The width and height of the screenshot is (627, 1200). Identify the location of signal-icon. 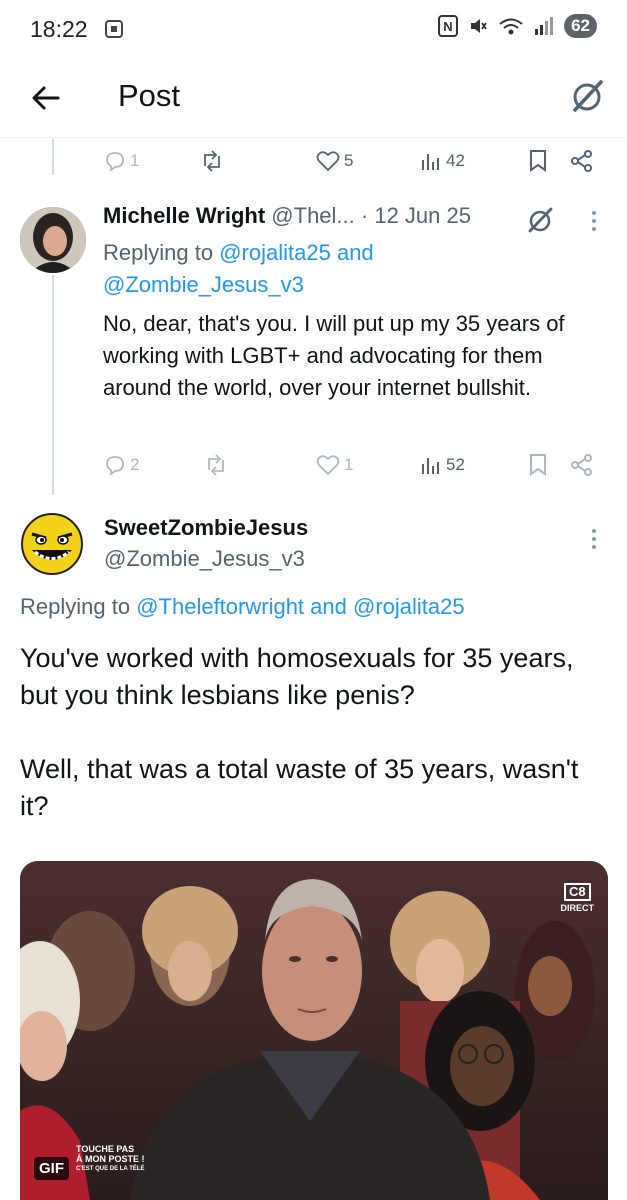
(544, 26).